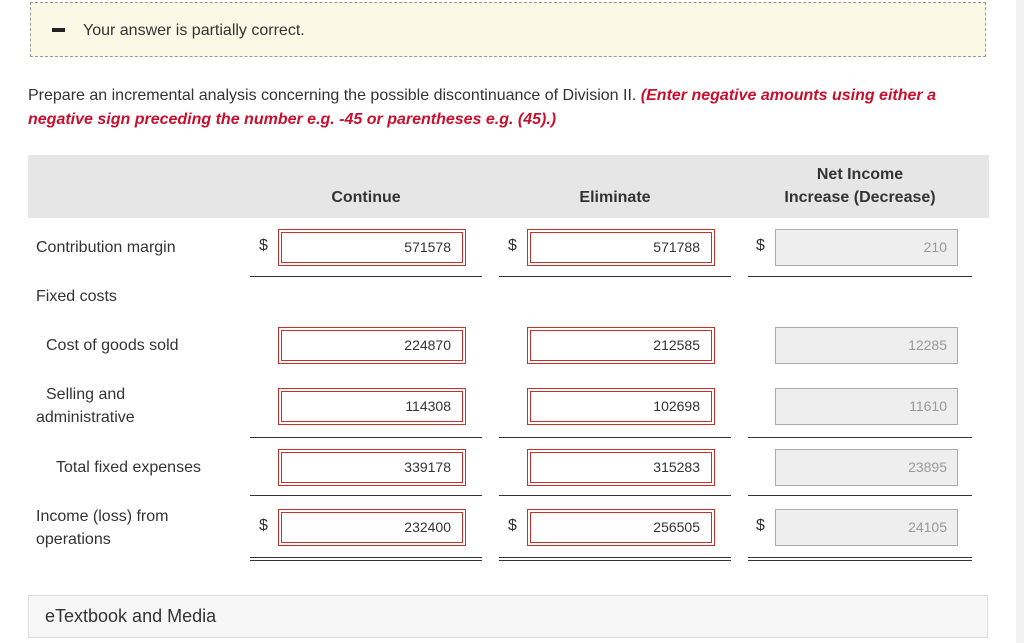 This screenshot has height=643, width=1024. Describe the element at coordinates (73, 539) in the screenshot. I see `row-label-income-loss-line2: operations` at that location.